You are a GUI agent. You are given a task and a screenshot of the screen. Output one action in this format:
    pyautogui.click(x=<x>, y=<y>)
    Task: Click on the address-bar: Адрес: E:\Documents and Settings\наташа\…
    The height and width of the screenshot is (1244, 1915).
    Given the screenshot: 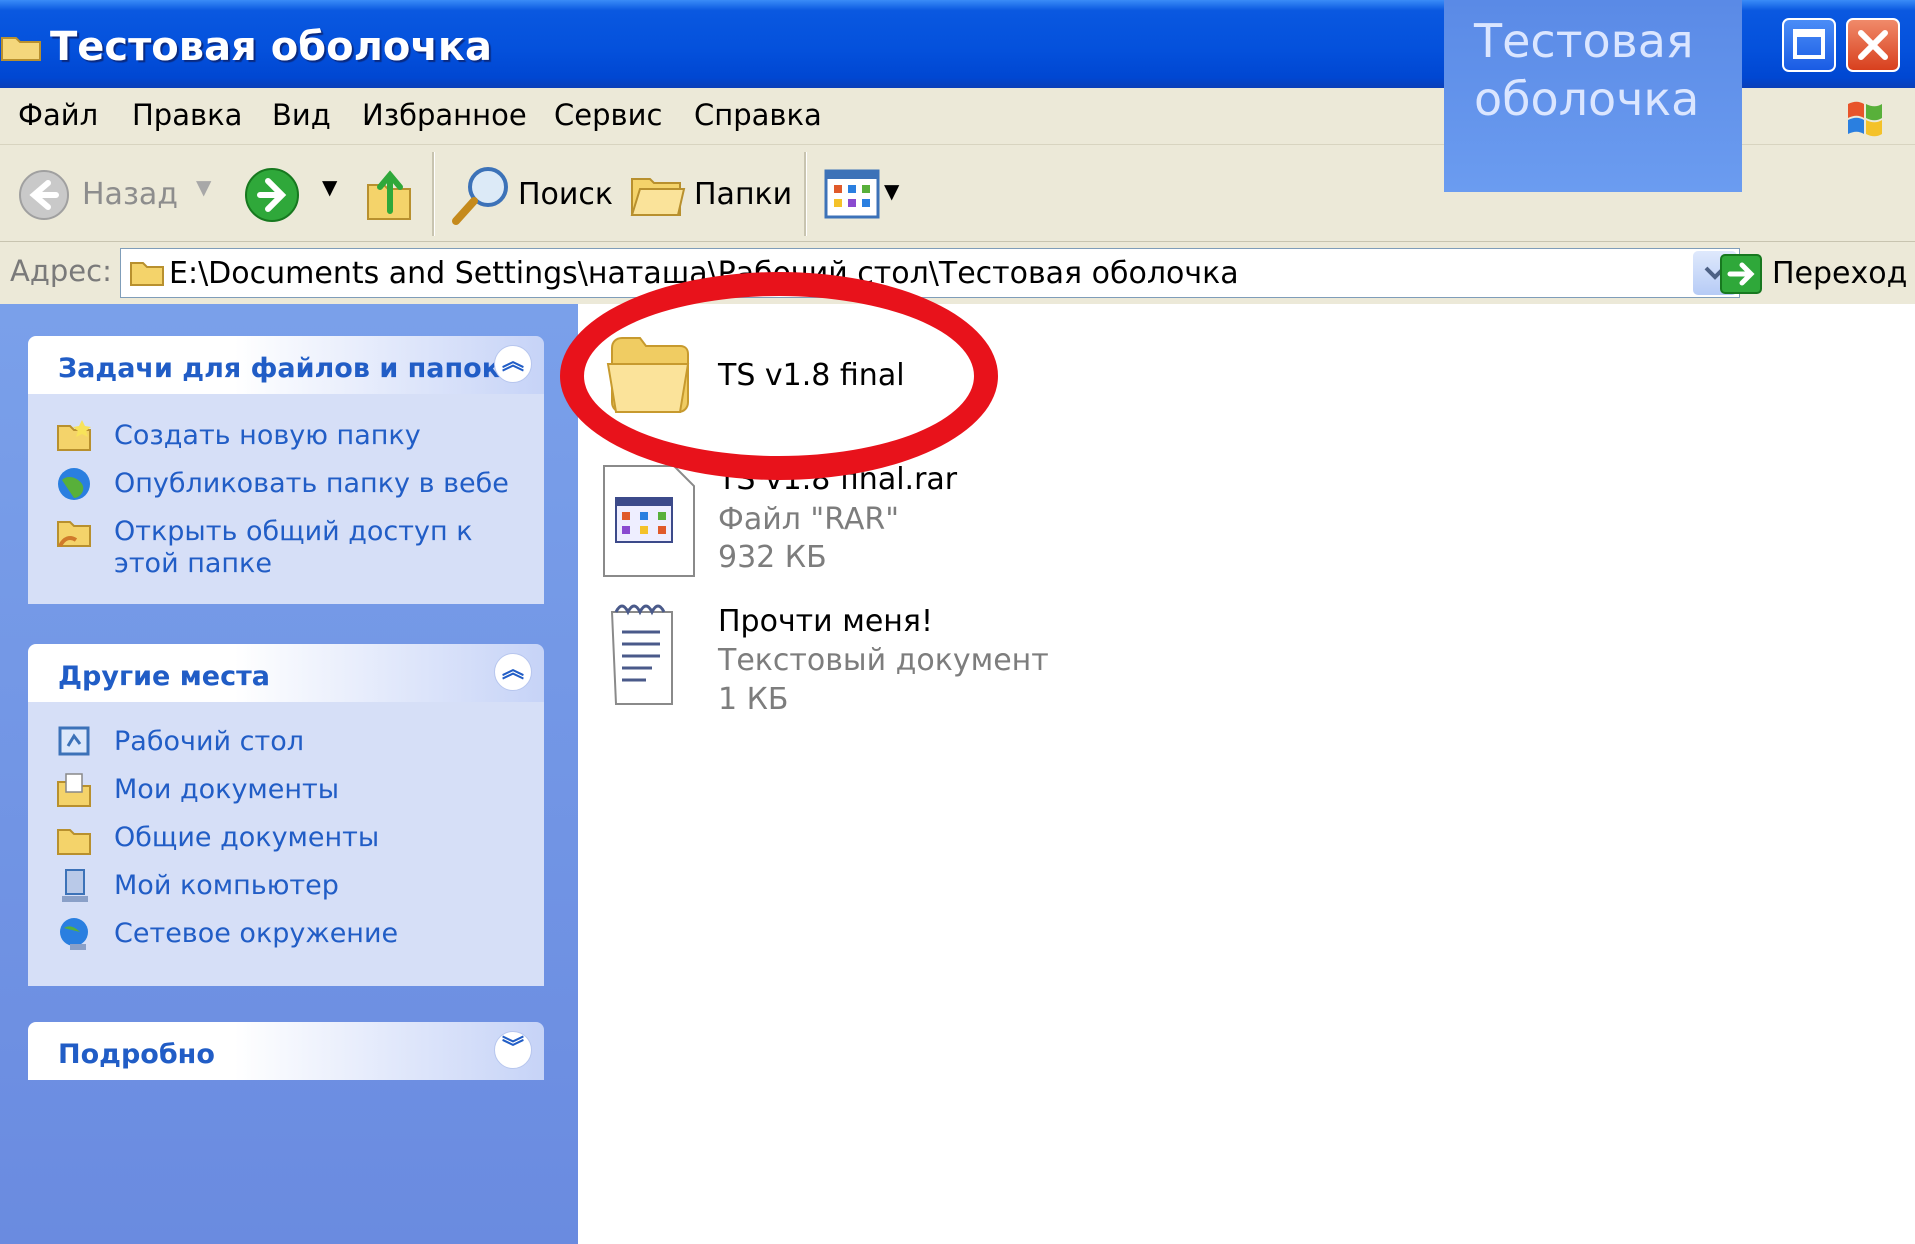 What is the action you would take?
    pyautogui.click(x=957, y=273)
    